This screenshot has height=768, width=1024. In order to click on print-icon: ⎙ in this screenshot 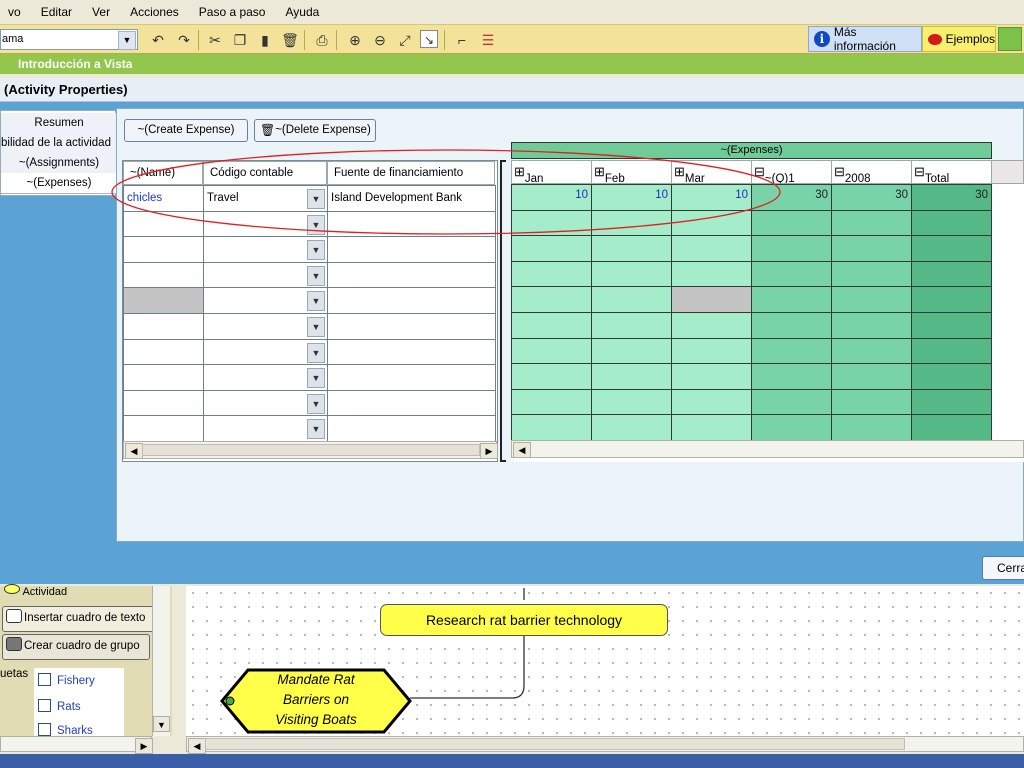, I will do `click(322, 40)`.